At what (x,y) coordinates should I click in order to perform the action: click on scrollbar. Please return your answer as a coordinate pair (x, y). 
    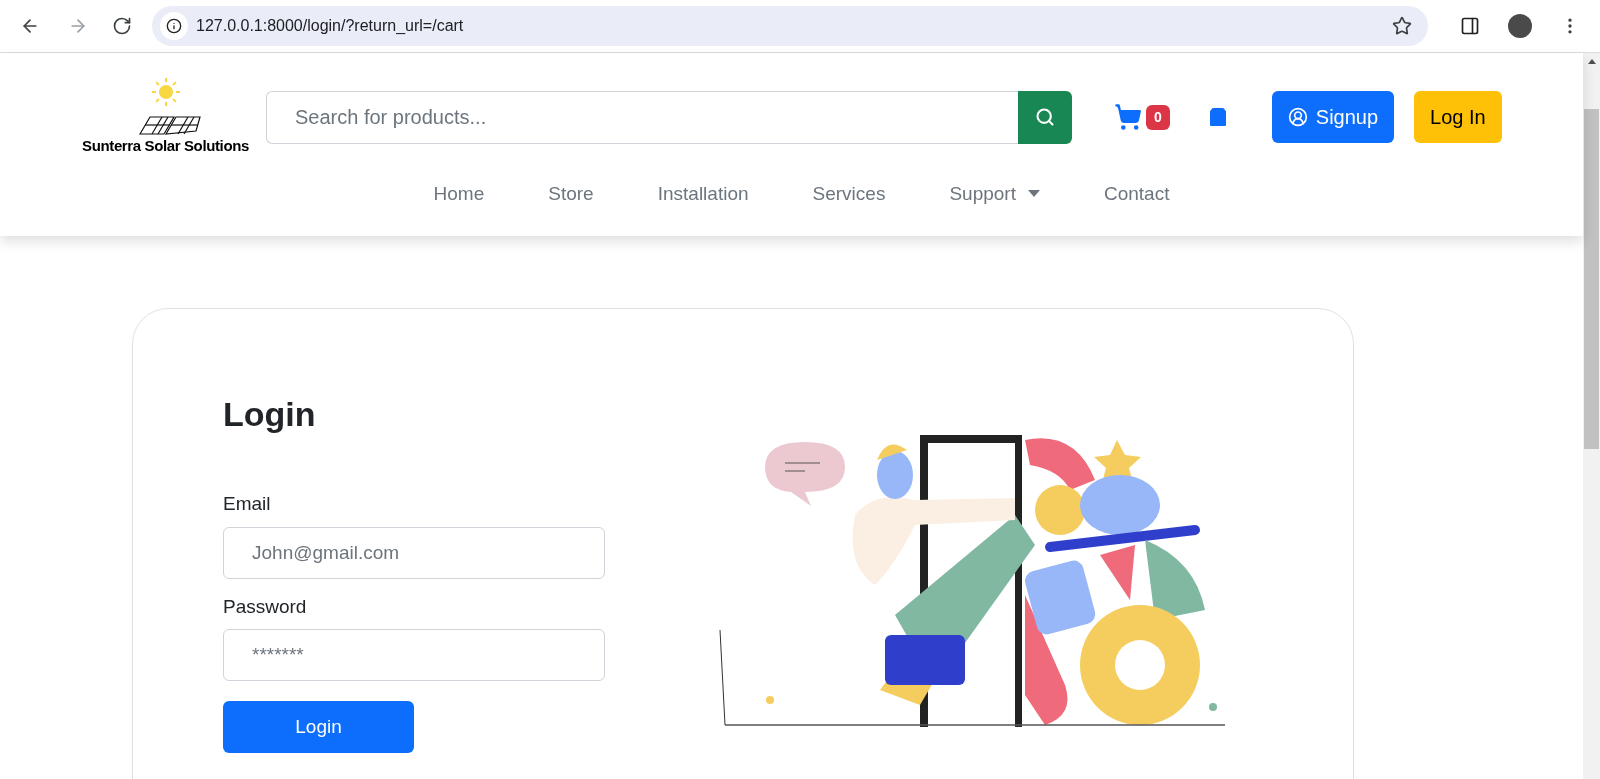
    Looking at the image, I should click on (1591, 416).